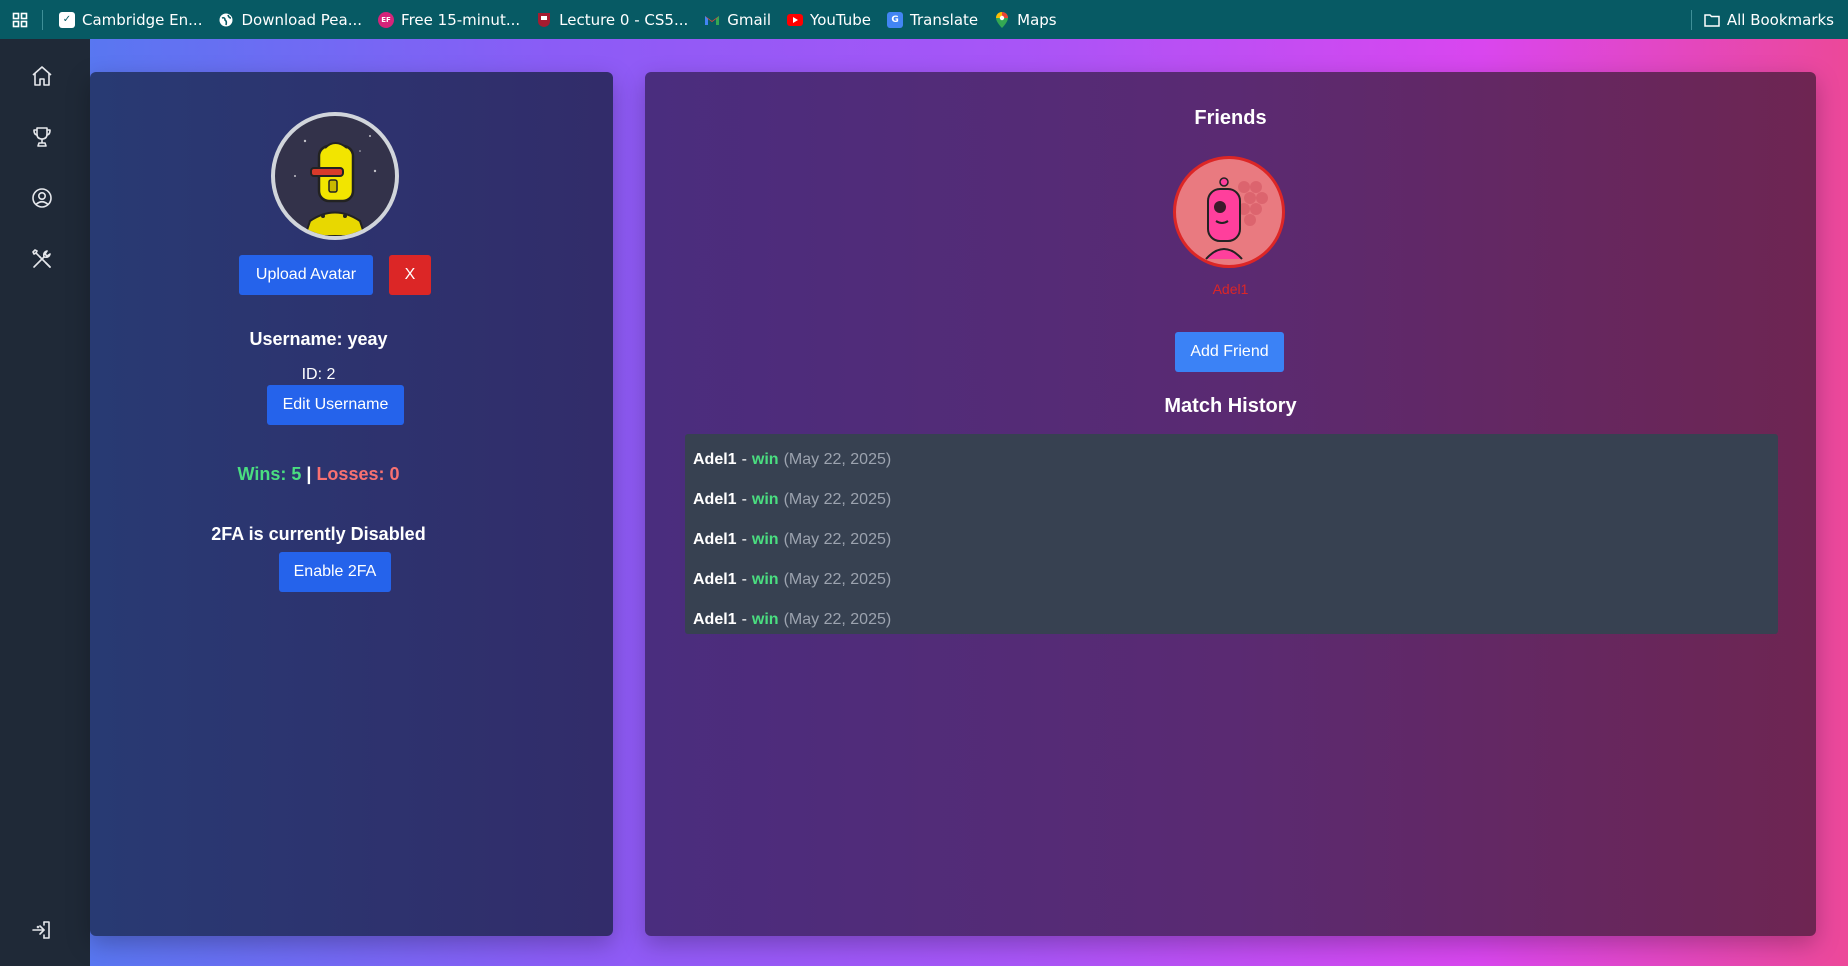 The image size is (1848, 966). What do you see at coordinates (45, 502) in the screenshot?
I see `sidebar` at bounding box center [45, 502].